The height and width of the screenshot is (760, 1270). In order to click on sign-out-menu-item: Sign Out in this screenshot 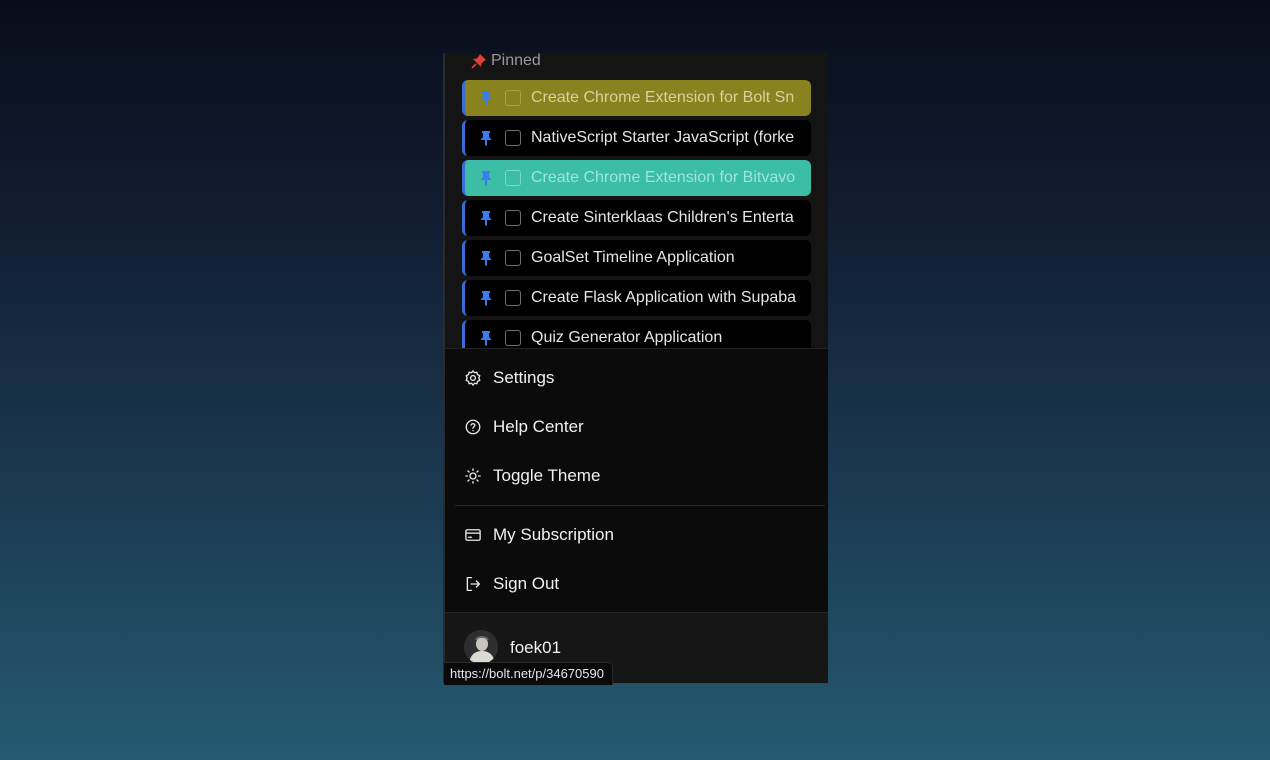, I will do `click(511, 584)`.